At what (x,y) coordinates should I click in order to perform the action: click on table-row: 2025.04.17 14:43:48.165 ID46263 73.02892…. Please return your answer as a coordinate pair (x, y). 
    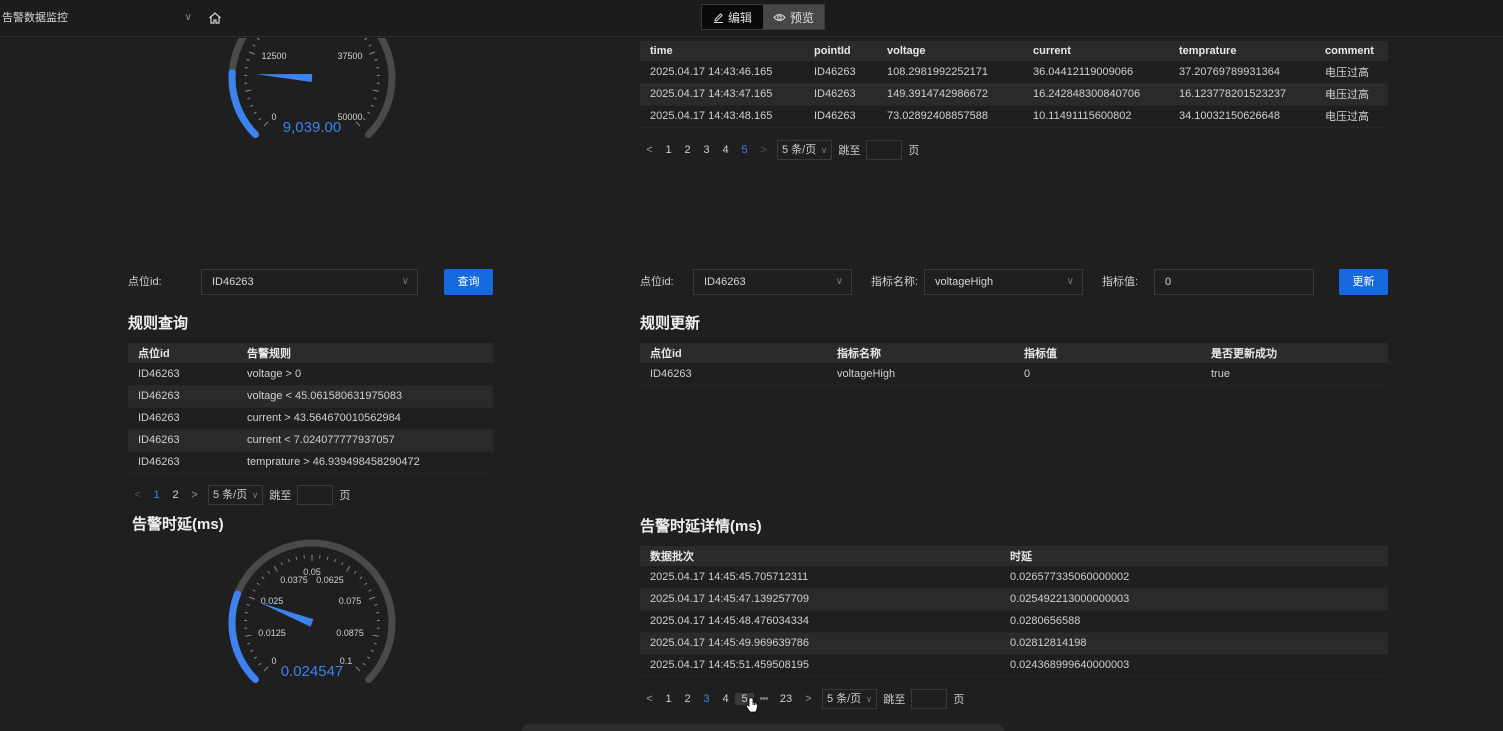
    Looking at the image, I should click on (1014, 116).